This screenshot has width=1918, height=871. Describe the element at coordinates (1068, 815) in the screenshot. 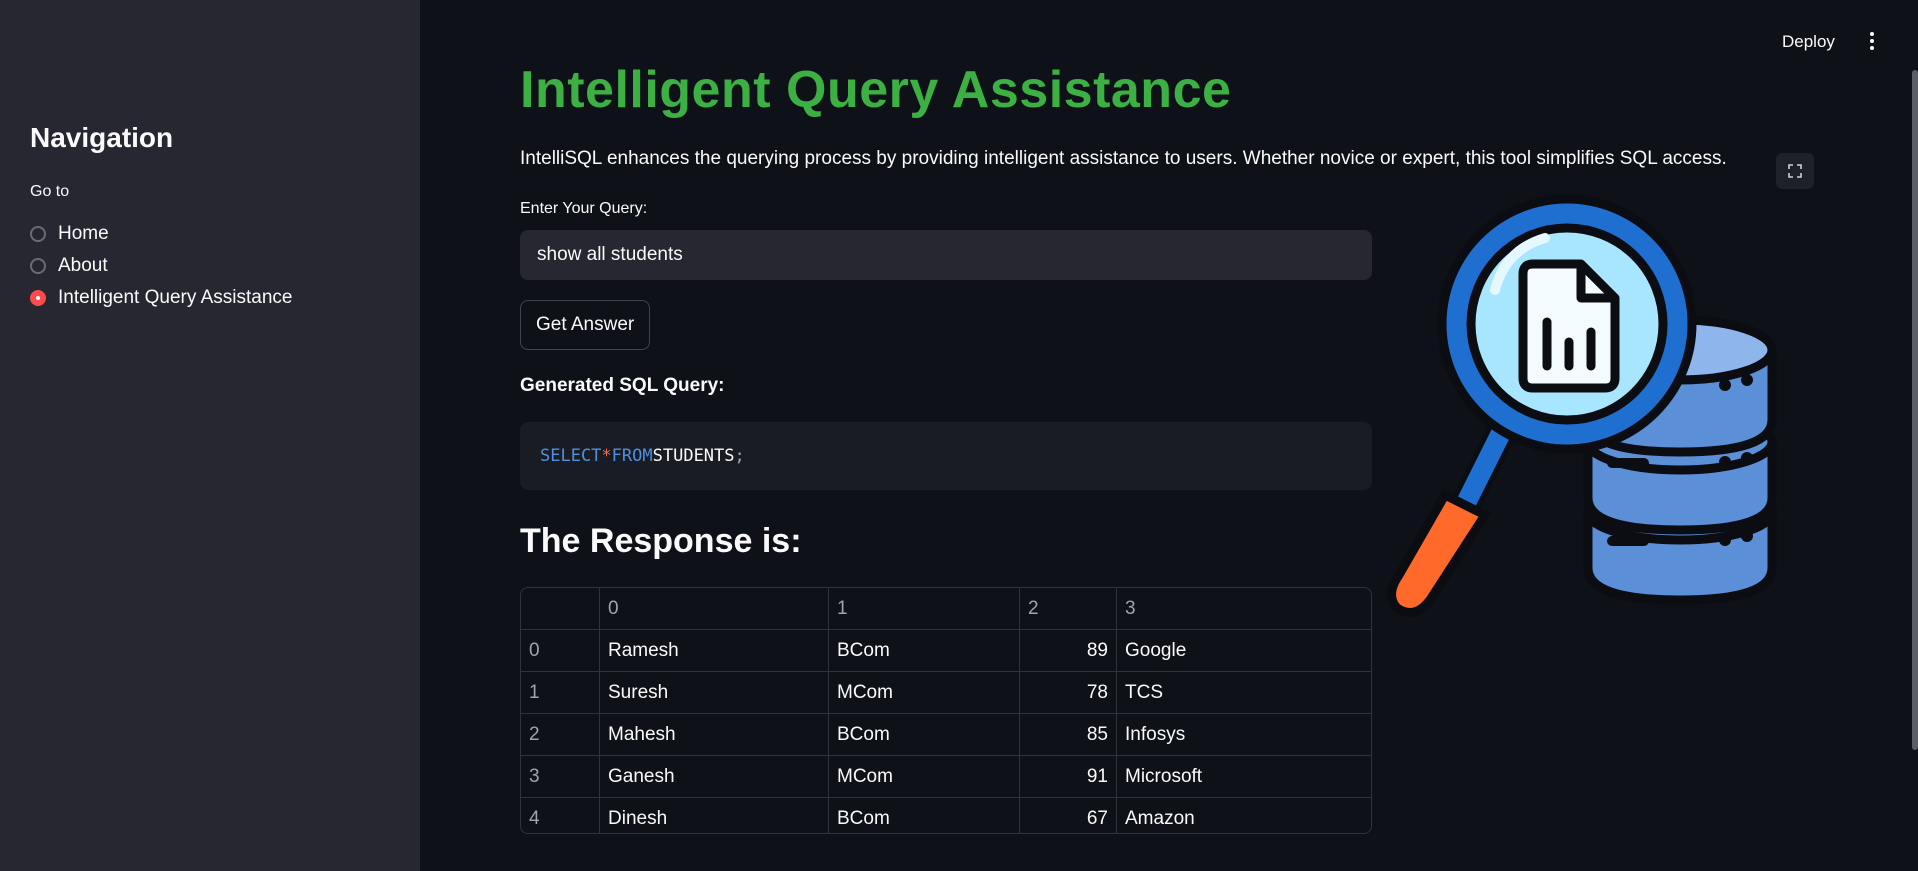

I see `table-cell: 67` at that location.